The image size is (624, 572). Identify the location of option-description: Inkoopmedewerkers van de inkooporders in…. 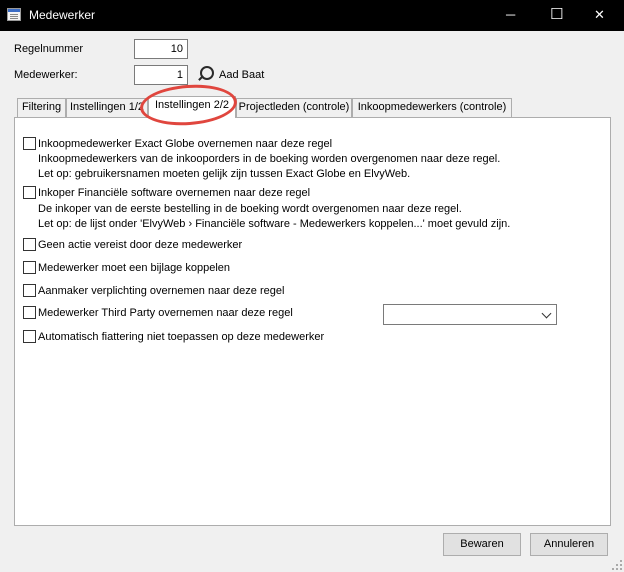
(269, 159).